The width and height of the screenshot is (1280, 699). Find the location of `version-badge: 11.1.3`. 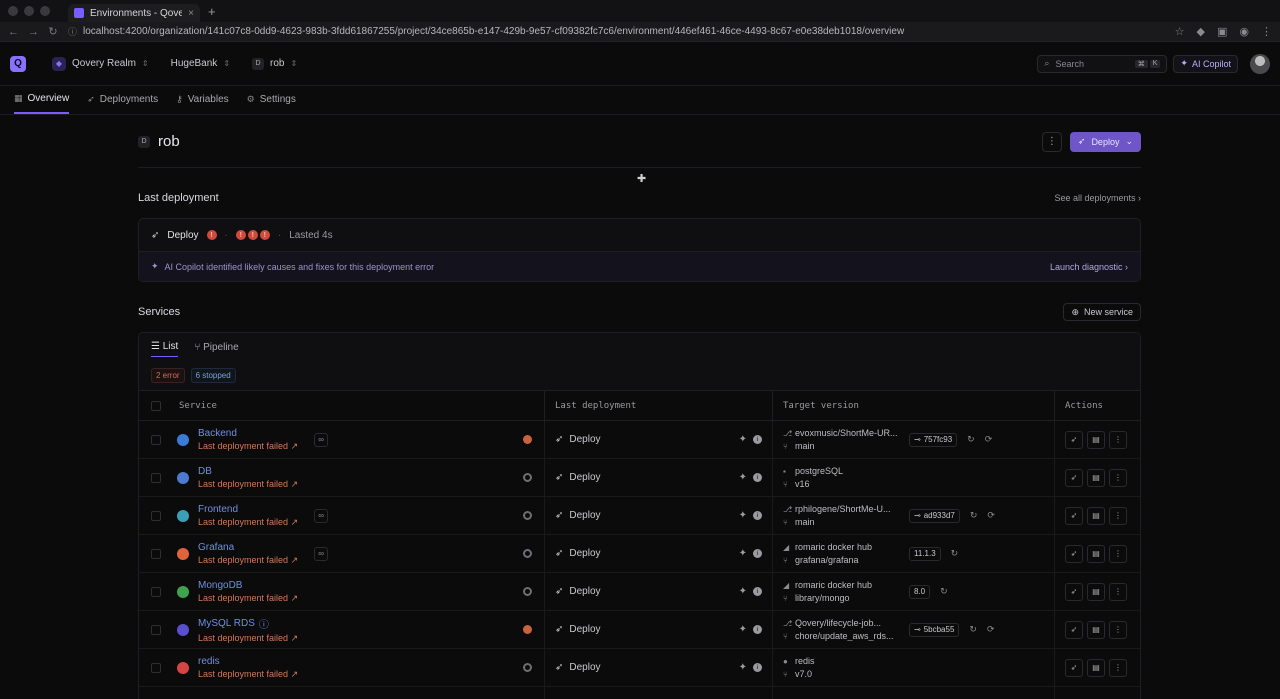

version-badge: 11.1.3 is located at coordinates (925, 553).